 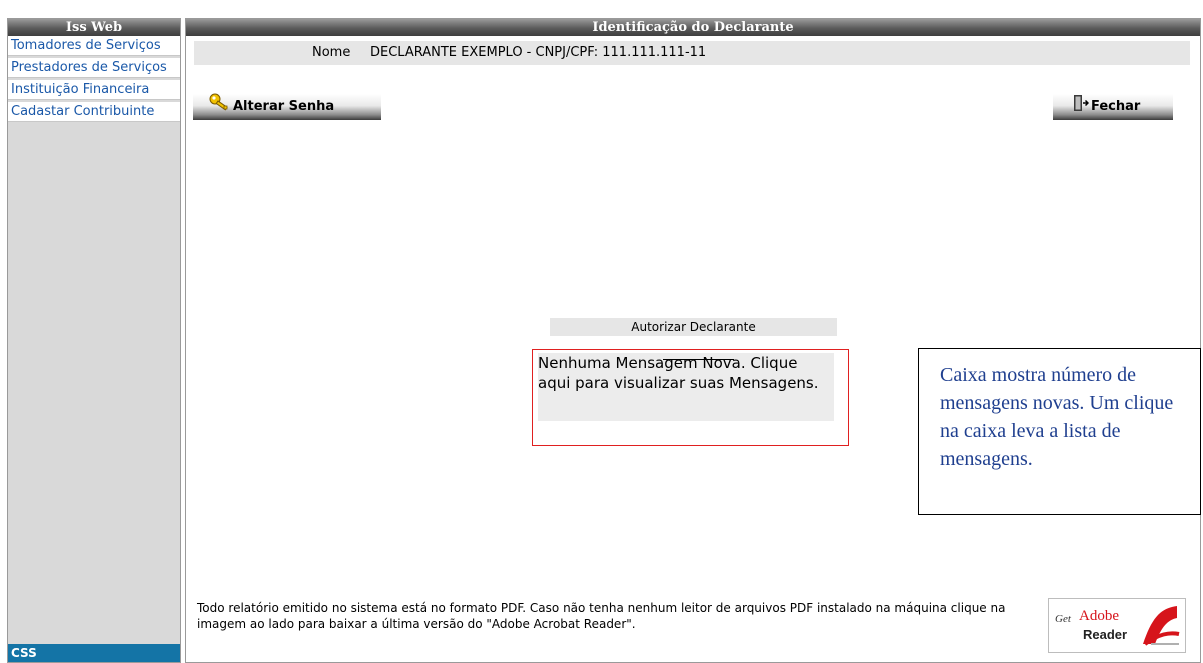 What do you see at coordinates (693, 327) in the screenshot?
I see `autorizar-declarante-link: Autorizar Declarante` at bounding box center [693, 327].